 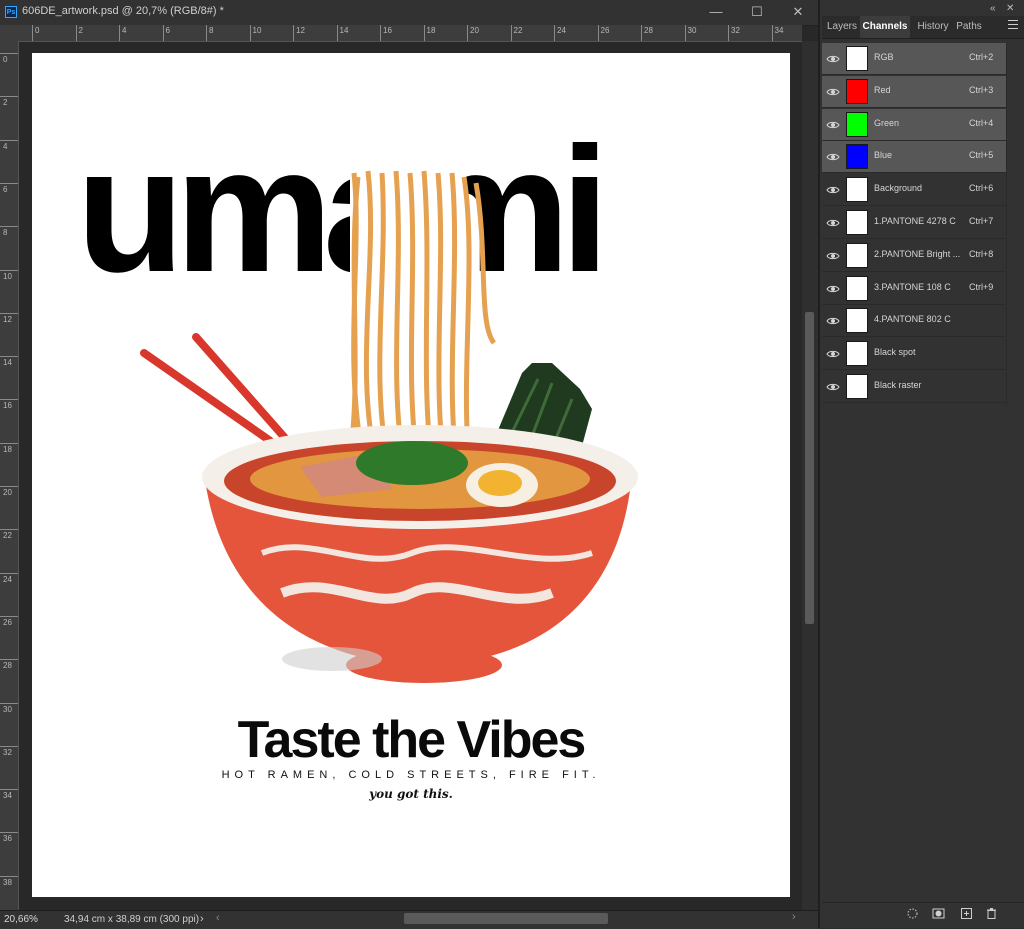 What do you see at coordinates (914, 387) in the screenshot?
I see `channel-row: Black raster` at bounding box center [914, 387].